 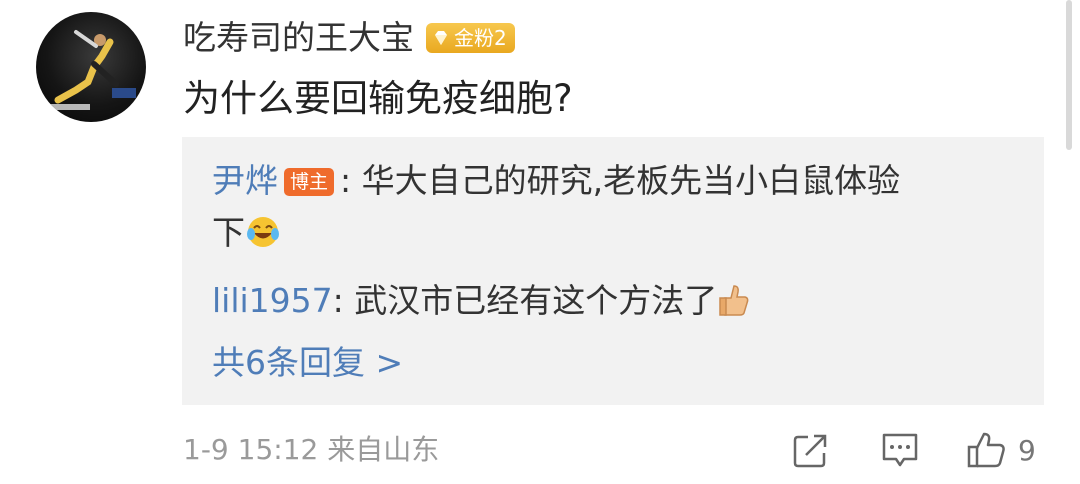 What do you see at coordinates (93, 70) in the screenshot?
I see `avatar-player-icon` at bounding box center [93, 70].